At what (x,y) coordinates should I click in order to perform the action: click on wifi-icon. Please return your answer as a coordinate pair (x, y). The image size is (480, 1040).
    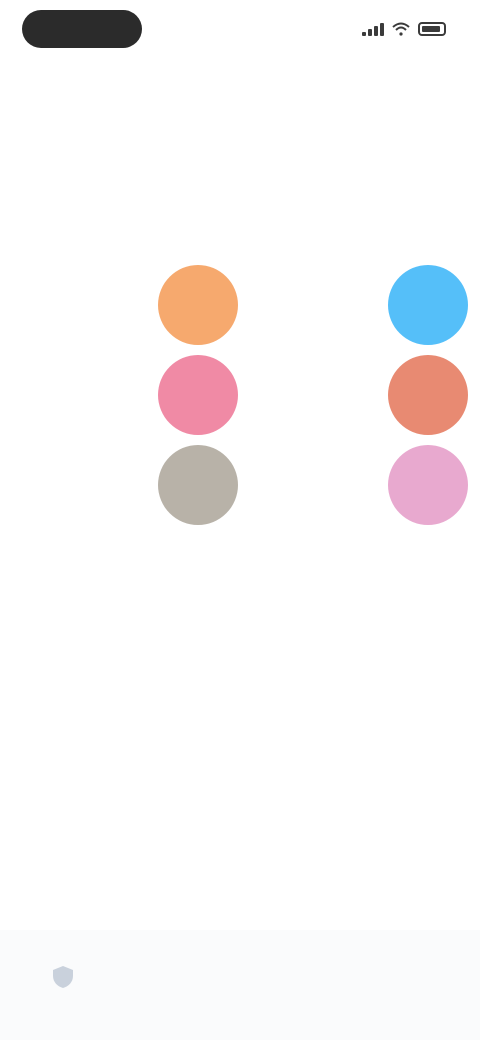
    Looking at the image, I should click on (401, 29).